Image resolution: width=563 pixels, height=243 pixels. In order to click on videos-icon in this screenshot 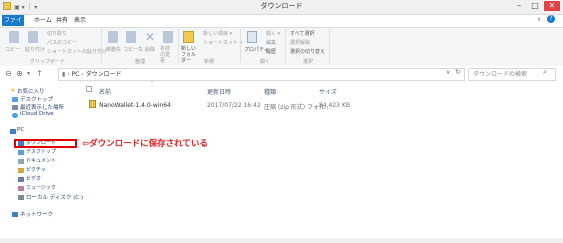, I will do `click(21, 179)`.